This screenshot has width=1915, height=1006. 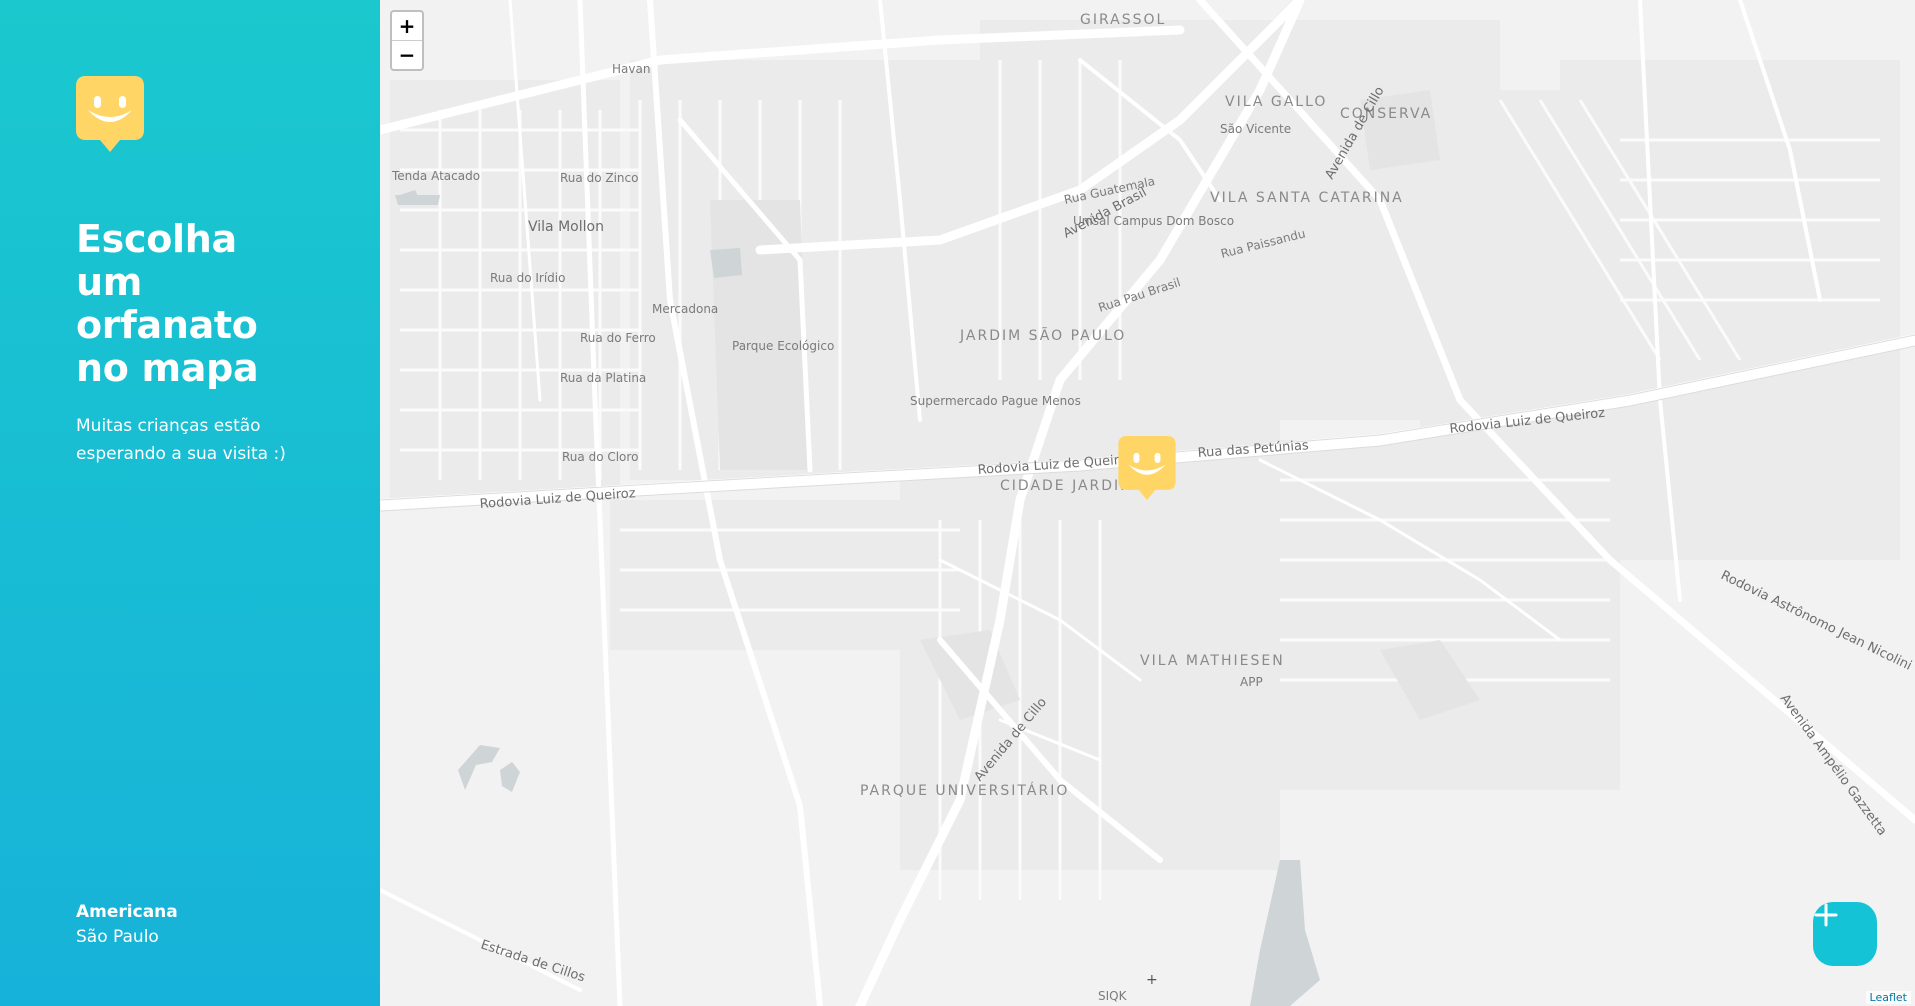 I want to click on zoom-out-button: −, so click(x=407, y=54).